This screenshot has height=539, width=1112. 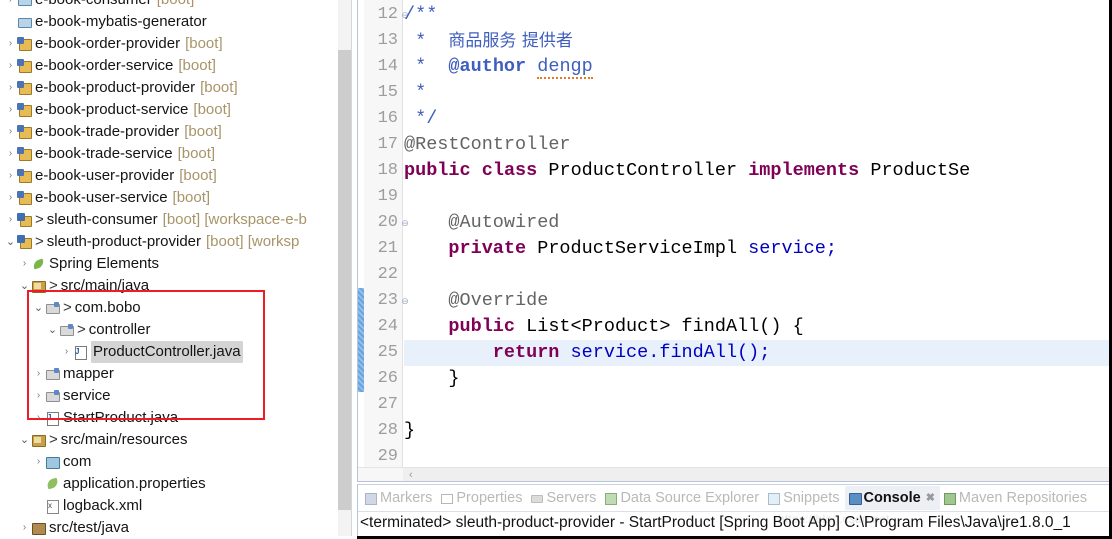 What do you see at coordinates (387, 430) in the screenshot?
I see `line-number: 28` at bounding box center [387, 430].